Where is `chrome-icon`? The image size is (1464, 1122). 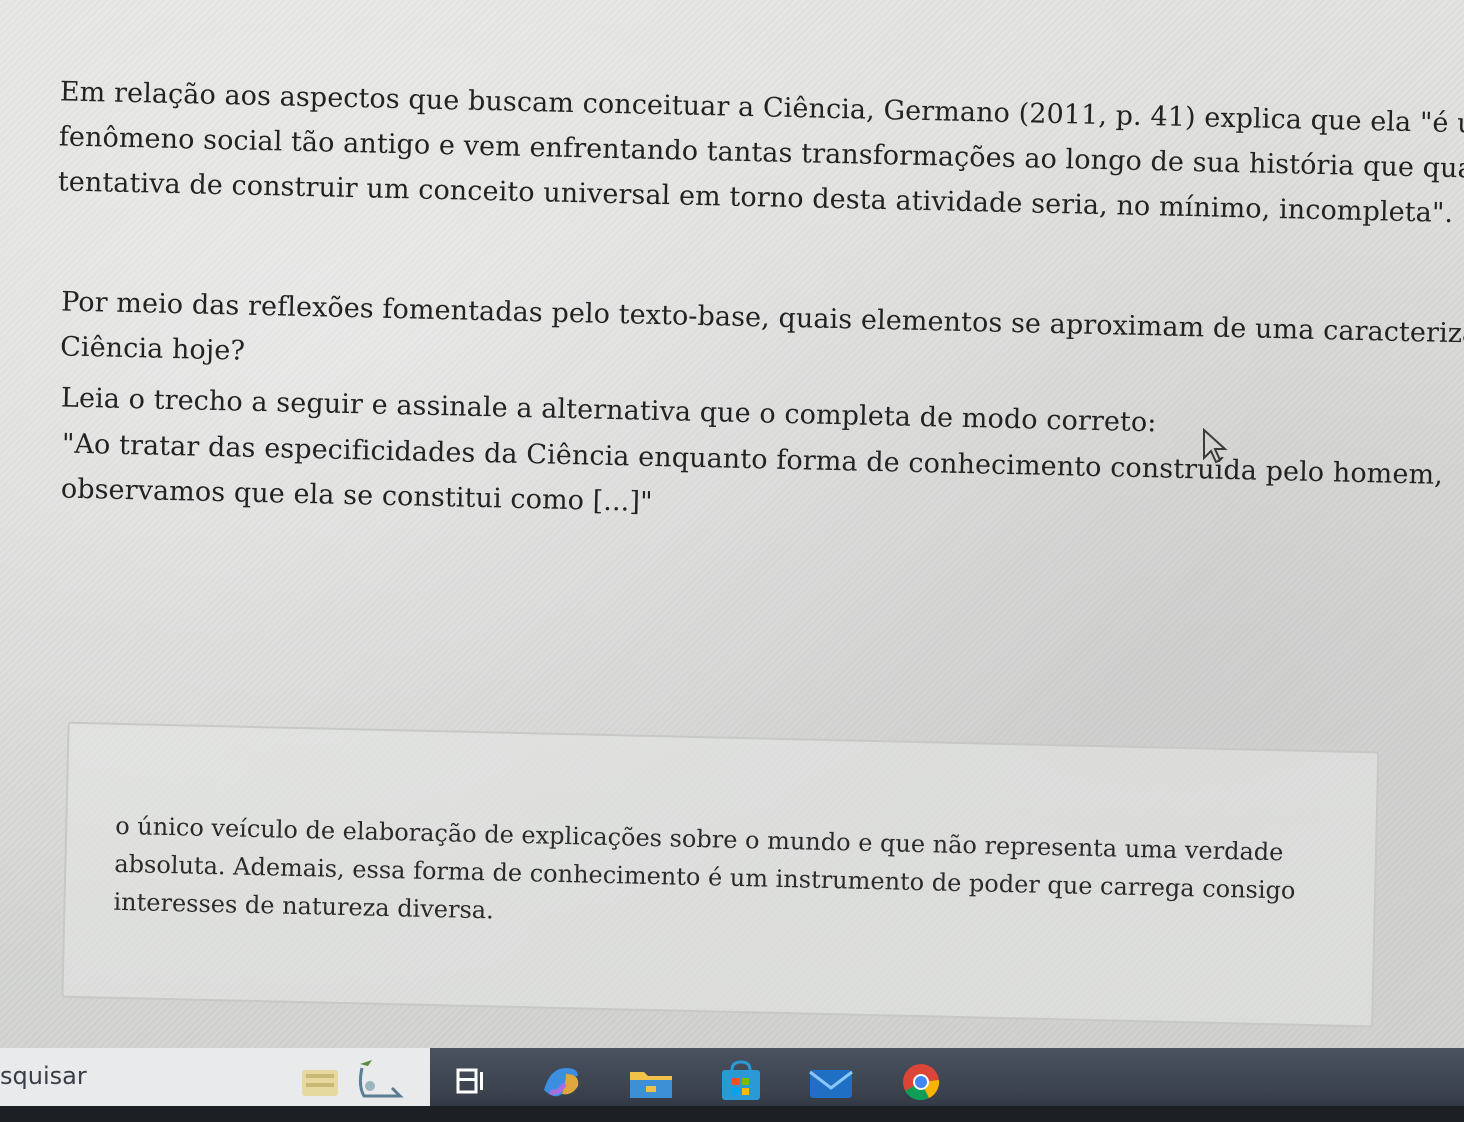
chrome-icon is located at coordinates (921, 1082).